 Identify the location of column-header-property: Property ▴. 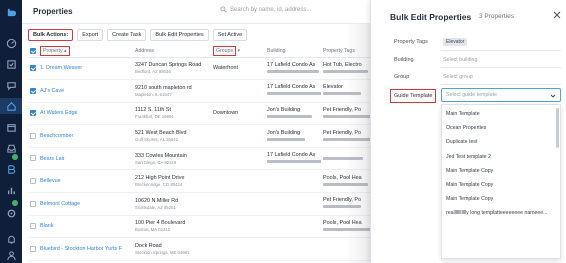
(85, 51).